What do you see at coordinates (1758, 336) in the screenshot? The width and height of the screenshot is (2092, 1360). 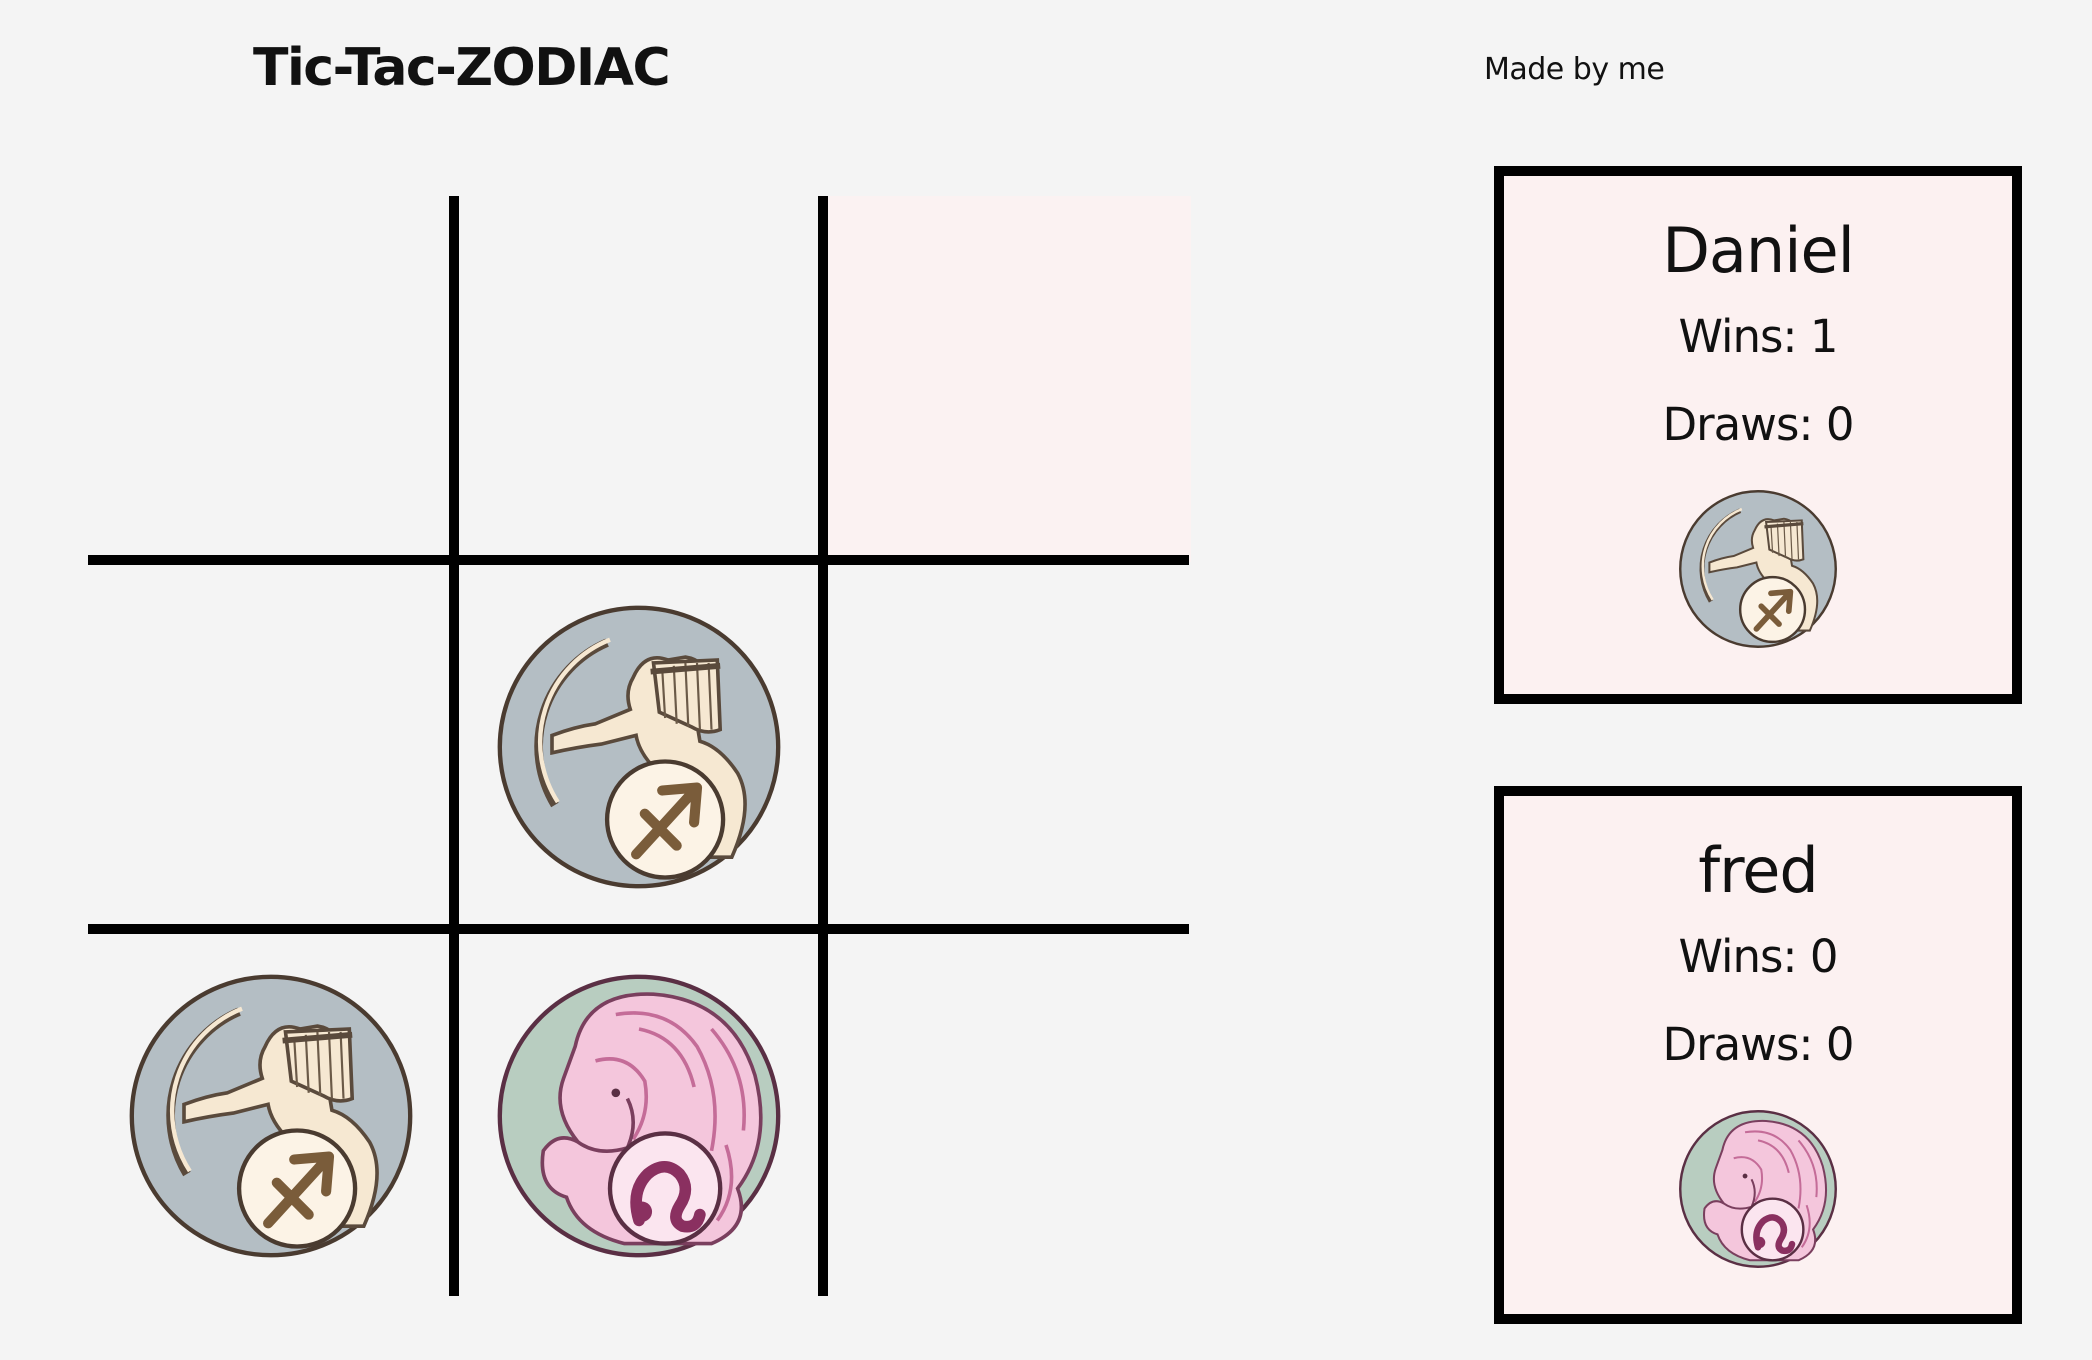 I see `player-wins: Wins: 1` at bounding box center [1758, 336].